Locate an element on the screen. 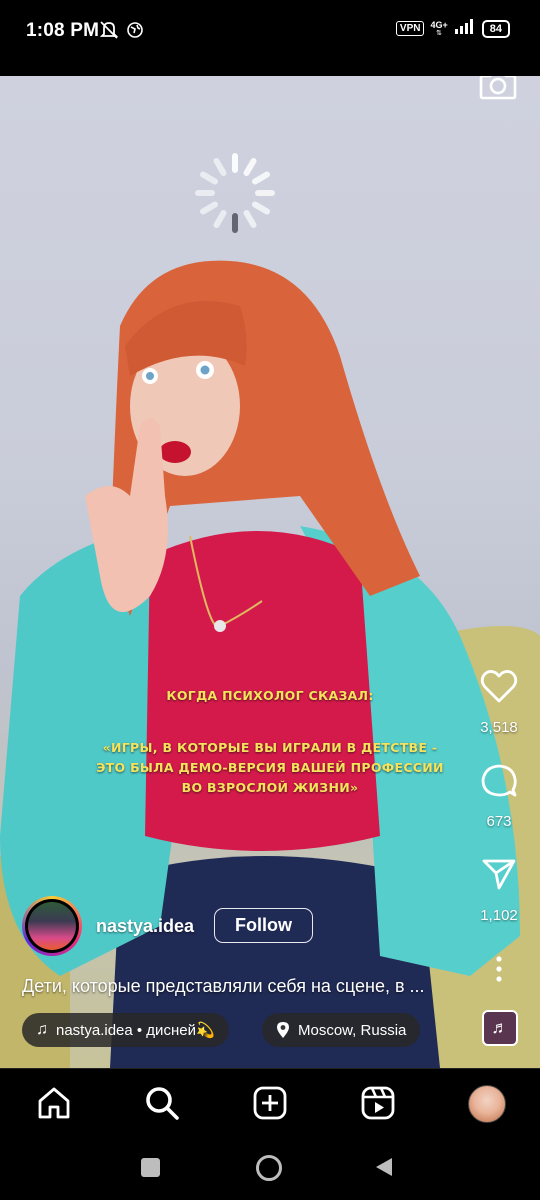 This screenshot has width=540, height=1200. status-bar: 1:08 PM VPN 4G+ ⇅ 84 is located at coordinates (270, 38).